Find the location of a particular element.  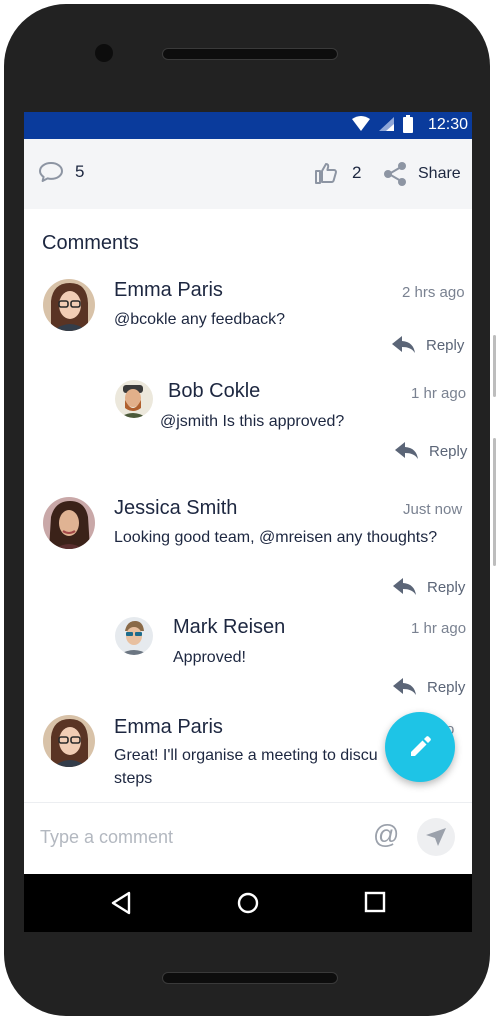

earpiece-speaker is located at coordinates (250, 54).